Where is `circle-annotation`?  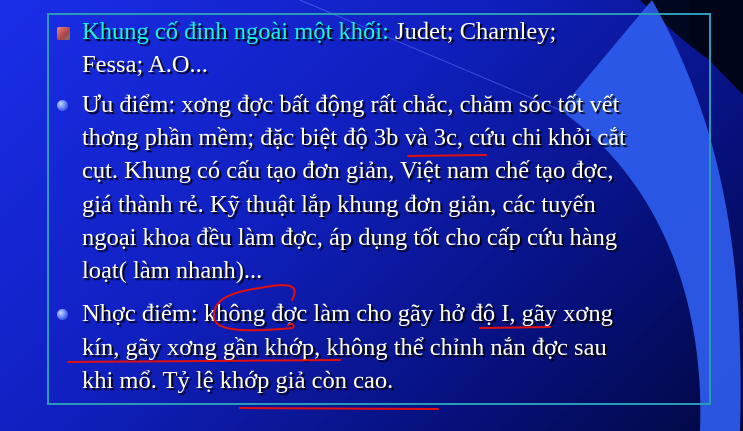
circle-annotation is located at coordinates (254, 308).